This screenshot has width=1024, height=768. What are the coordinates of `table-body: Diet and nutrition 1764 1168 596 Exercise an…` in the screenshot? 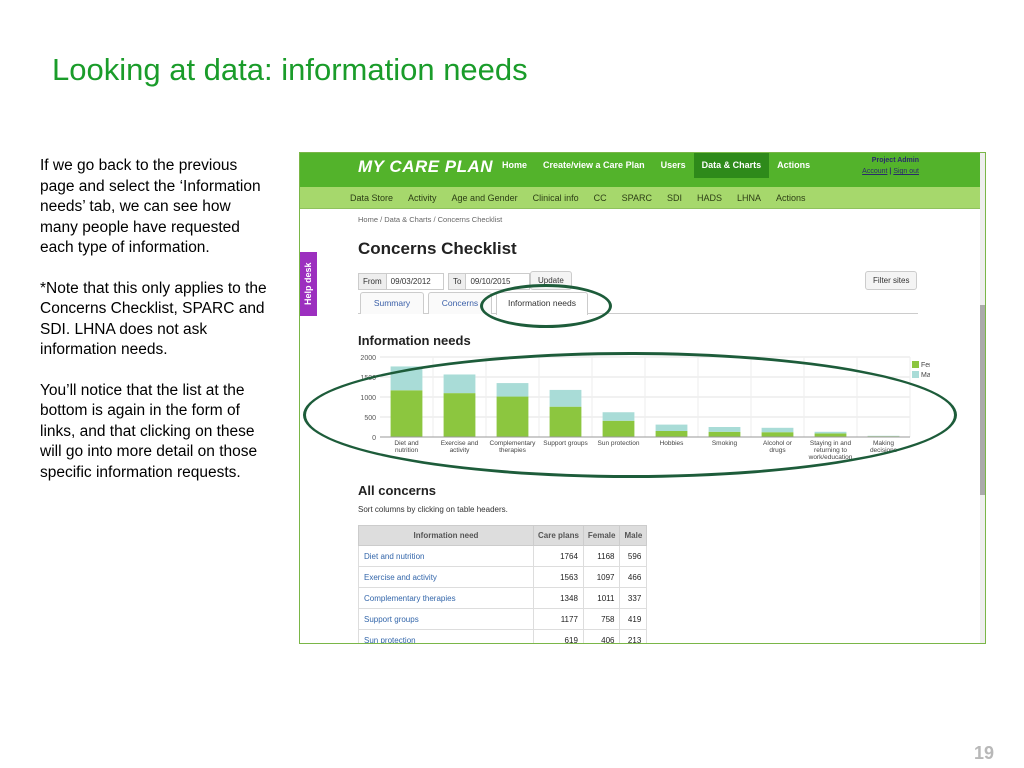 It's located at (503, 594).